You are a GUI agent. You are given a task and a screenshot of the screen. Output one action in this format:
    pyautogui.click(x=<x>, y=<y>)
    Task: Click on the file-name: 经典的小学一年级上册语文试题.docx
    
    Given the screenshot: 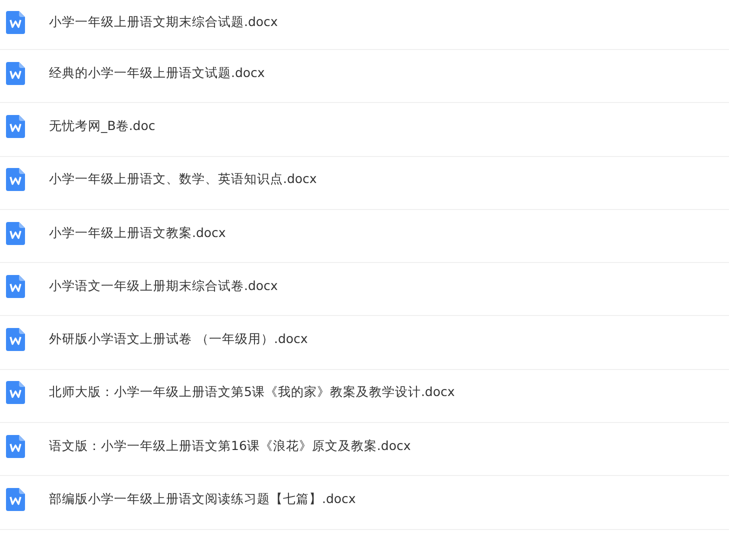 What is the action you would take?
    pyautogui.click(x=157, y=73)
    